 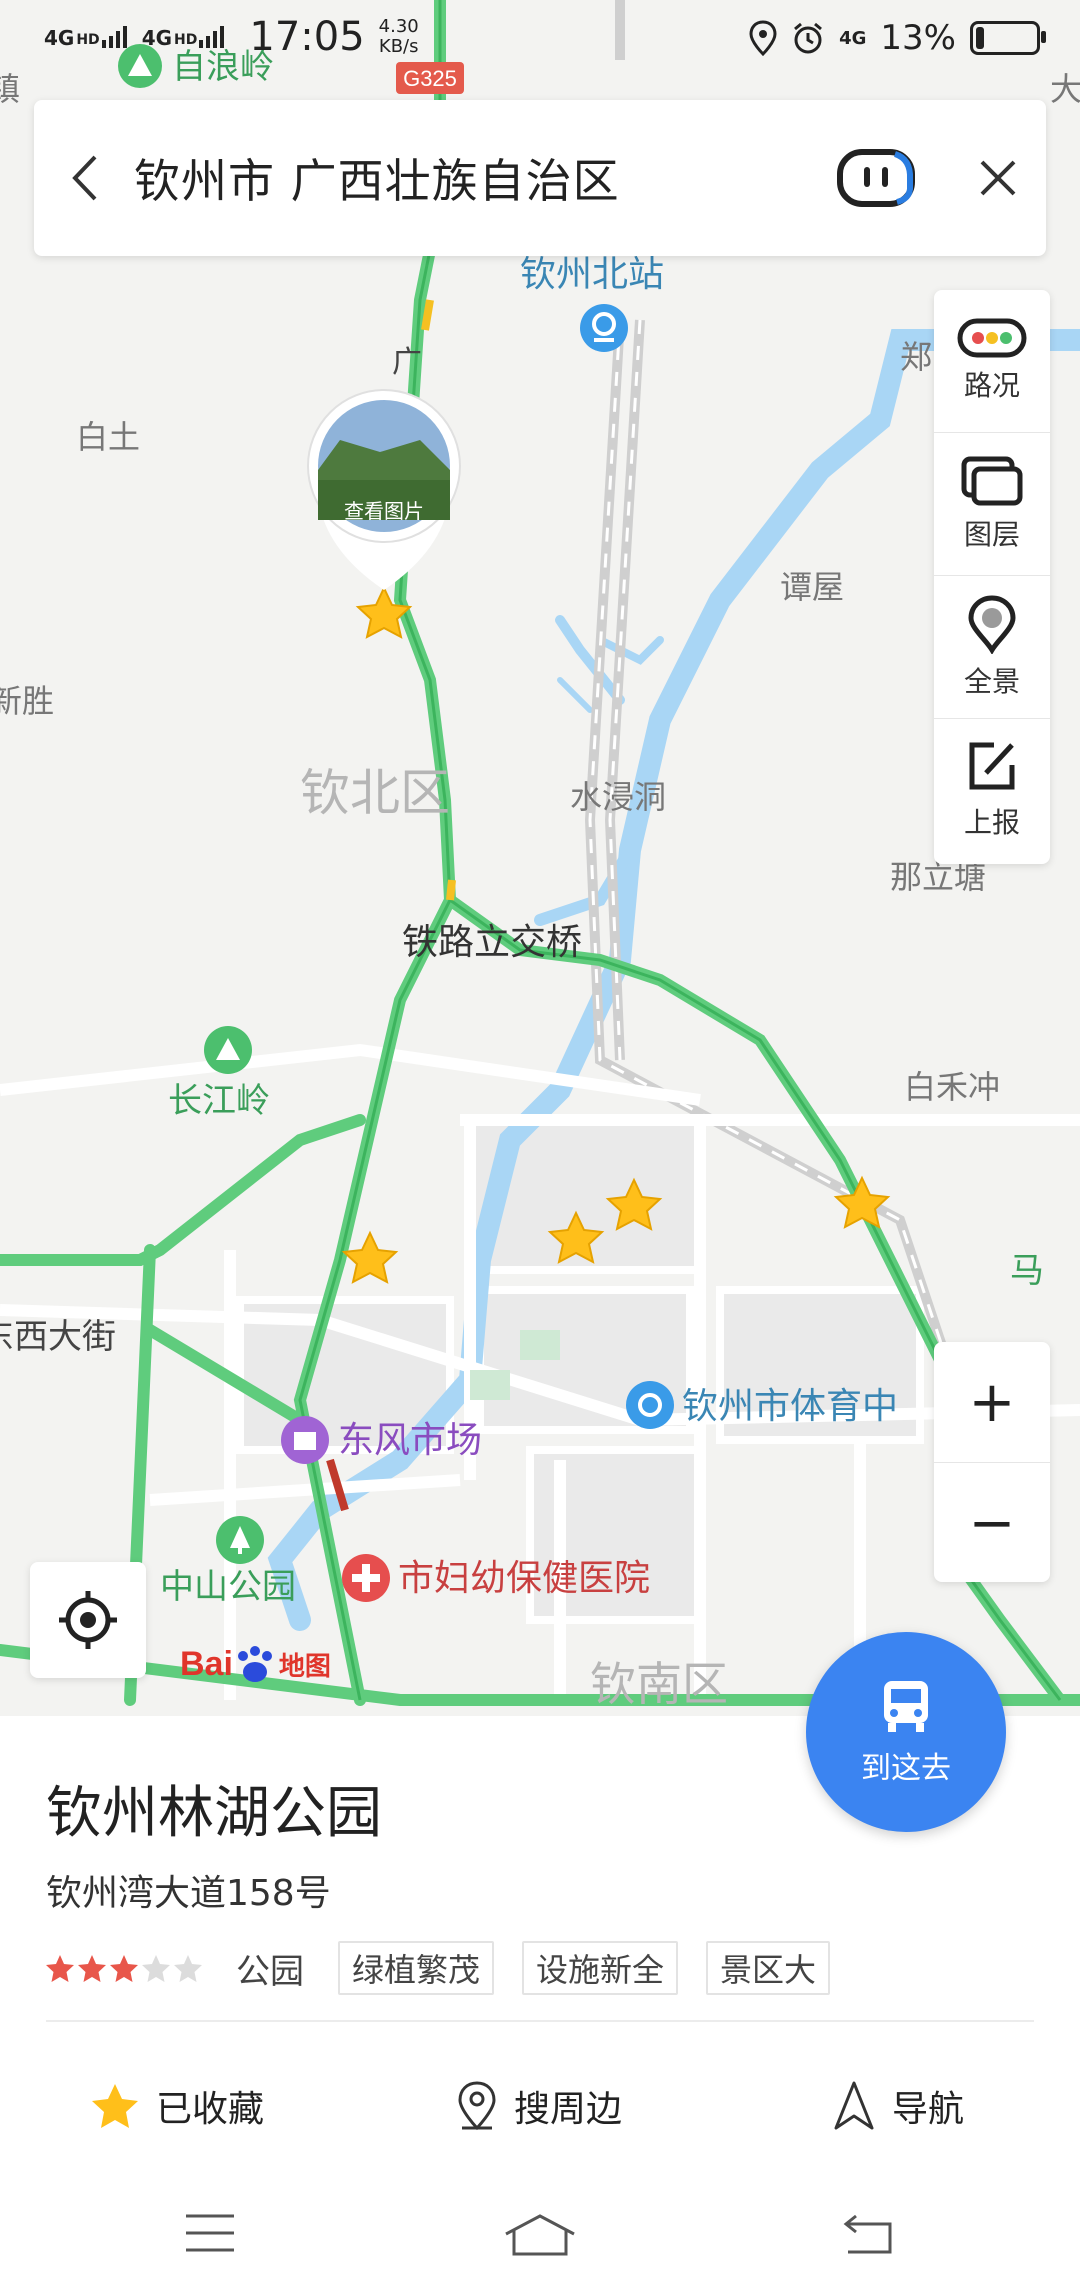 What do you see at coordinates (410, 1440) in the screenshot?
I see `label-dongfeng: 东风市场` at bounding box center [410, 1440].